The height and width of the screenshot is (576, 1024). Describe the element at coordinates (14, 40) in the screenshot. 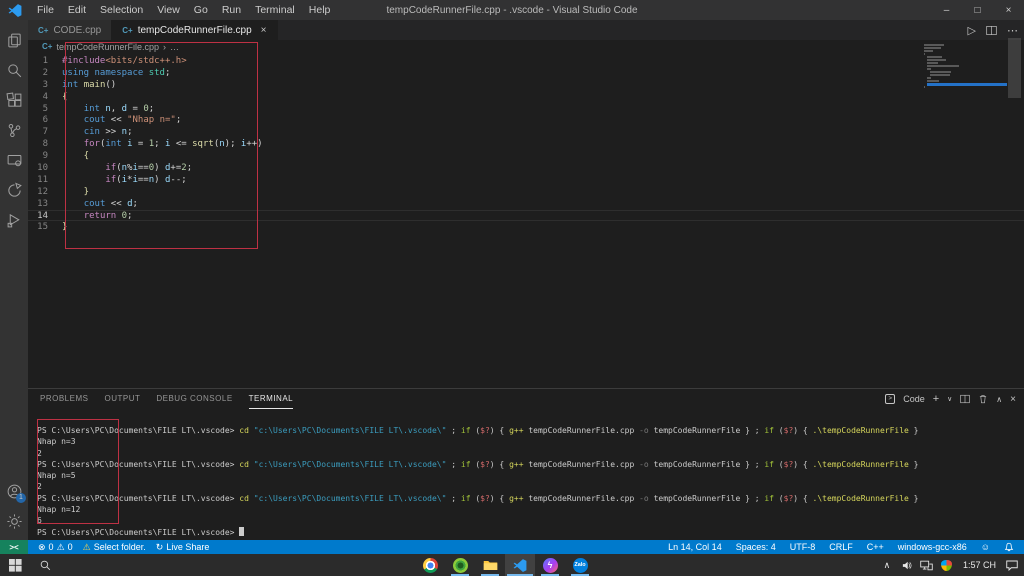

I see `explorer-icon` at that location.